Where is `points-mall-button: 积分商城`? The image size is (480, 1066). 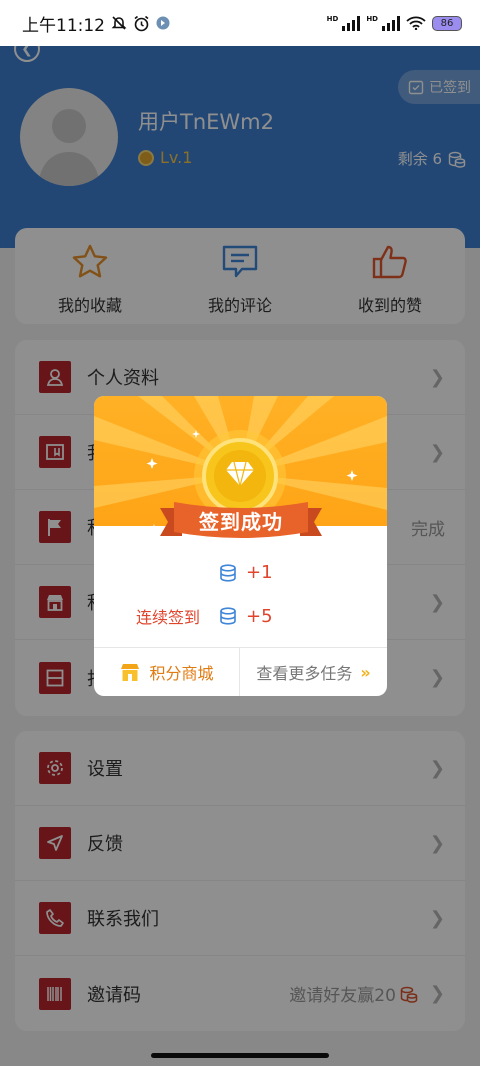 points-mall-button: 积分商城 is located at coordinates (167, 672).